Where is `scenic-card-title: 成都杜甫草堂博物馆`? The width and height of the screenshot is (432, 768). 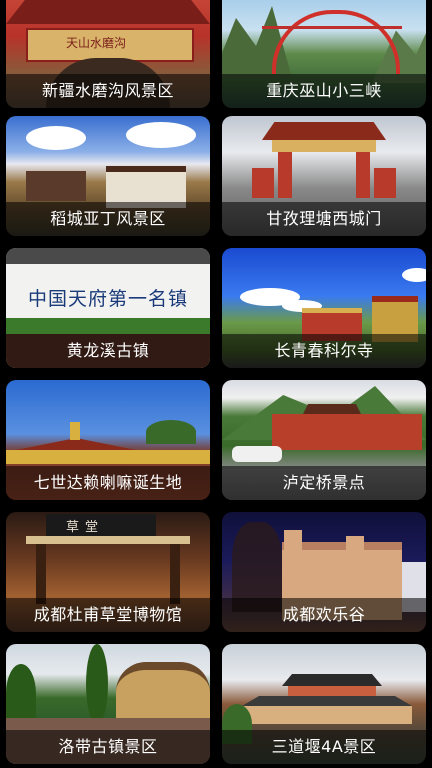 scenic-card-title: 成都杜甫草堂博物馆 is located at coordinates (108, 615).